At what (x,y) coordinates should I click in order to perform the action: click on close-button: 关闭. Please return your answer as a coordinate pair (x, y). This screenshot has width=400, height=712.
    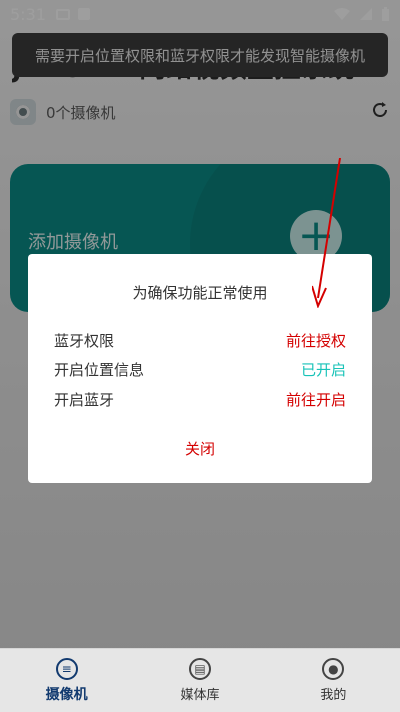
    Looking at the image, I should click on (200, 448).